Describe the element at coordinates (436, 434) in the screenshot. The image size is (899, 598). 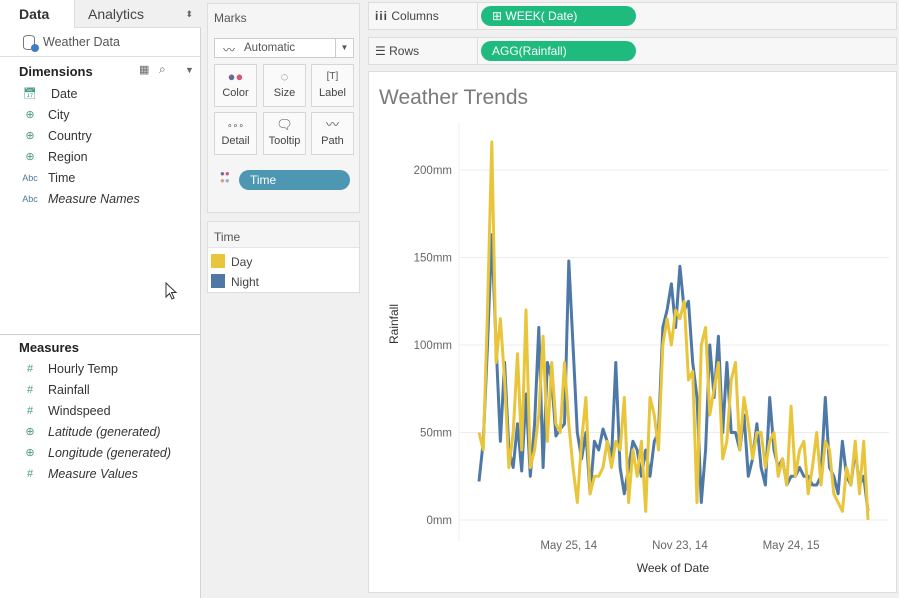
I see `y-tick-label: 50mm` at that location.